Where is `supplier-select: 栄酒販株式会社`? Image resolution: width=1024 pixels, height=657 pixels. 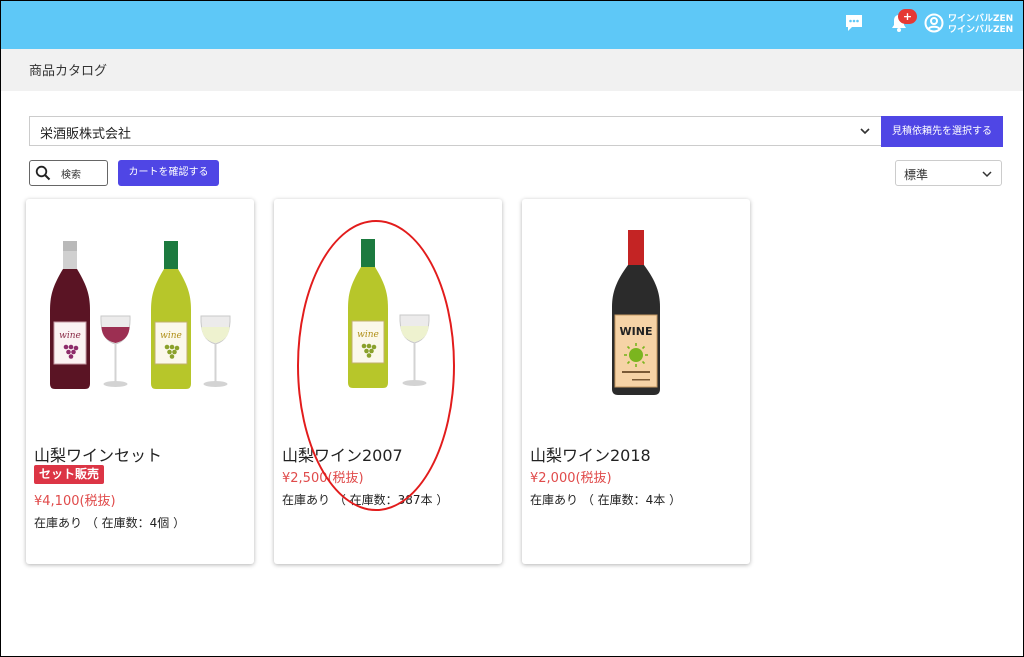 supplier-select: 栄酒販株式会社 is located at coordinates (455, 131).